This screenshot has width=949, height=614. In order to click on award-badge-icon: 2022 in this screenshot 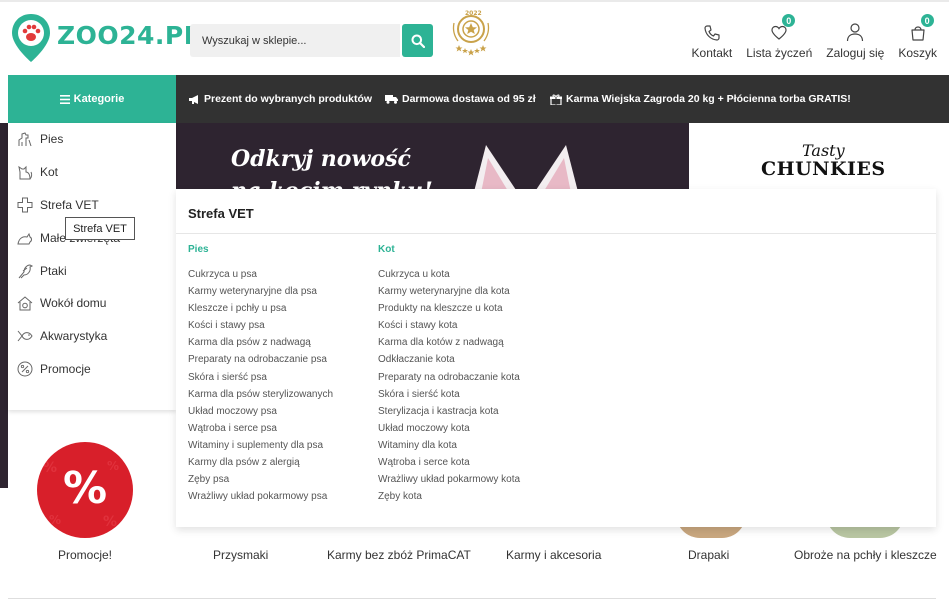, I will do `click(471, 34)`.